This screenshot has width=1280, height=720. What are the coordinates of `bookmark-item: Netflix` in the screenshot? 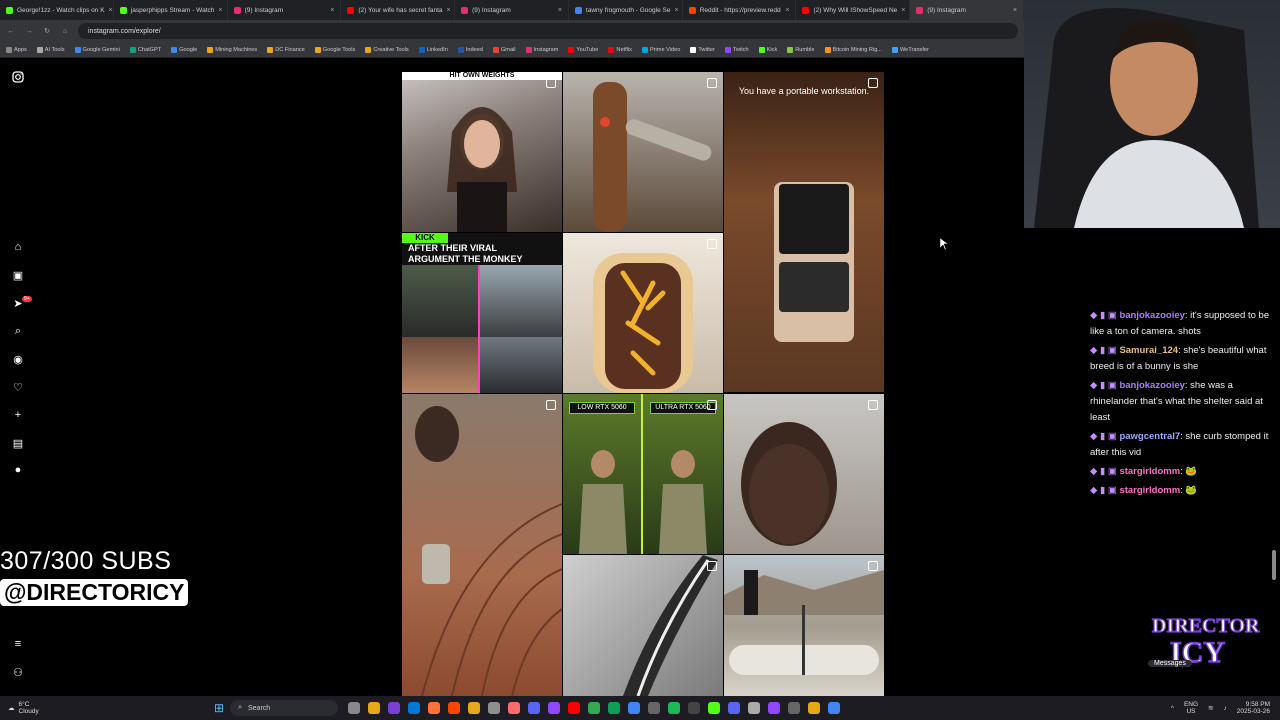 It's located at (620, 49).